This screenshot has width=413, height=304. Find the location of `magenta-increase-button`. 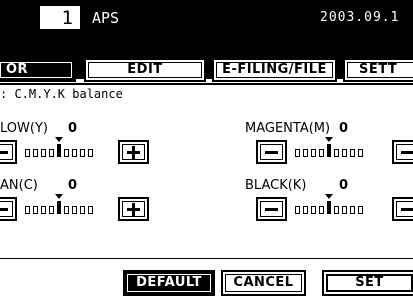

magenta-increase-button is located at coordinates (402, 152).